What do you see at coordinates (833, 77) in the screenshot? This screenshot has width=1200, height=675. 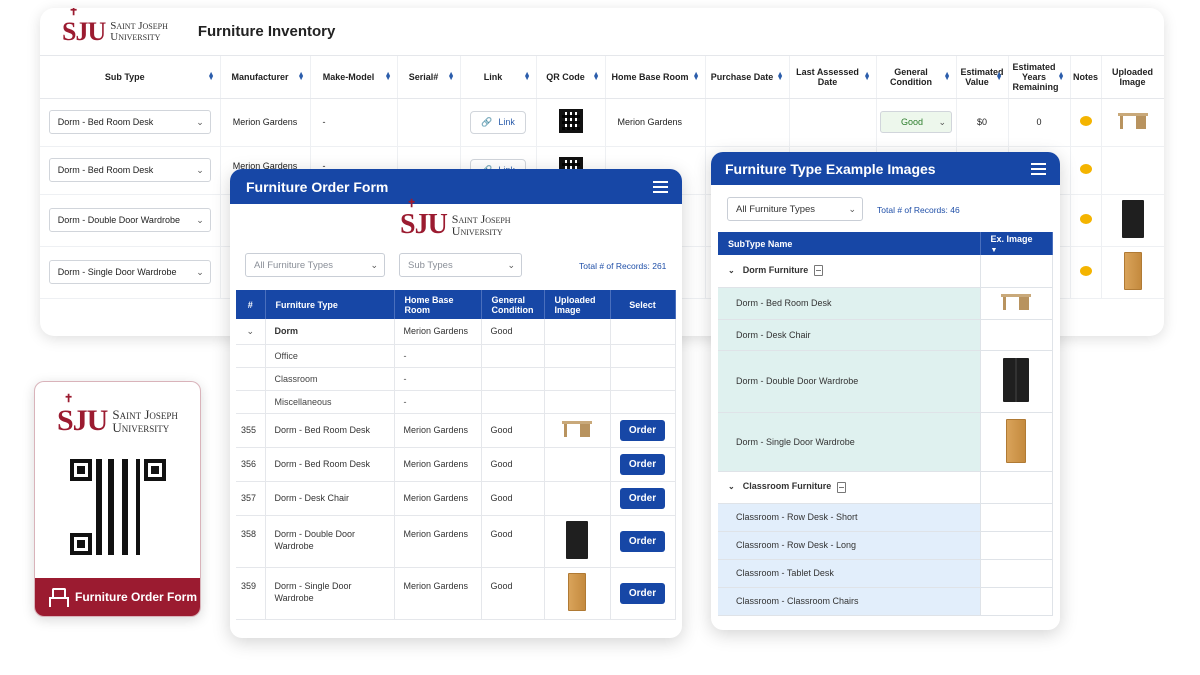 I see `col-header: Last Assessed Date ▲ ▼` at bounding box center [833, 77].